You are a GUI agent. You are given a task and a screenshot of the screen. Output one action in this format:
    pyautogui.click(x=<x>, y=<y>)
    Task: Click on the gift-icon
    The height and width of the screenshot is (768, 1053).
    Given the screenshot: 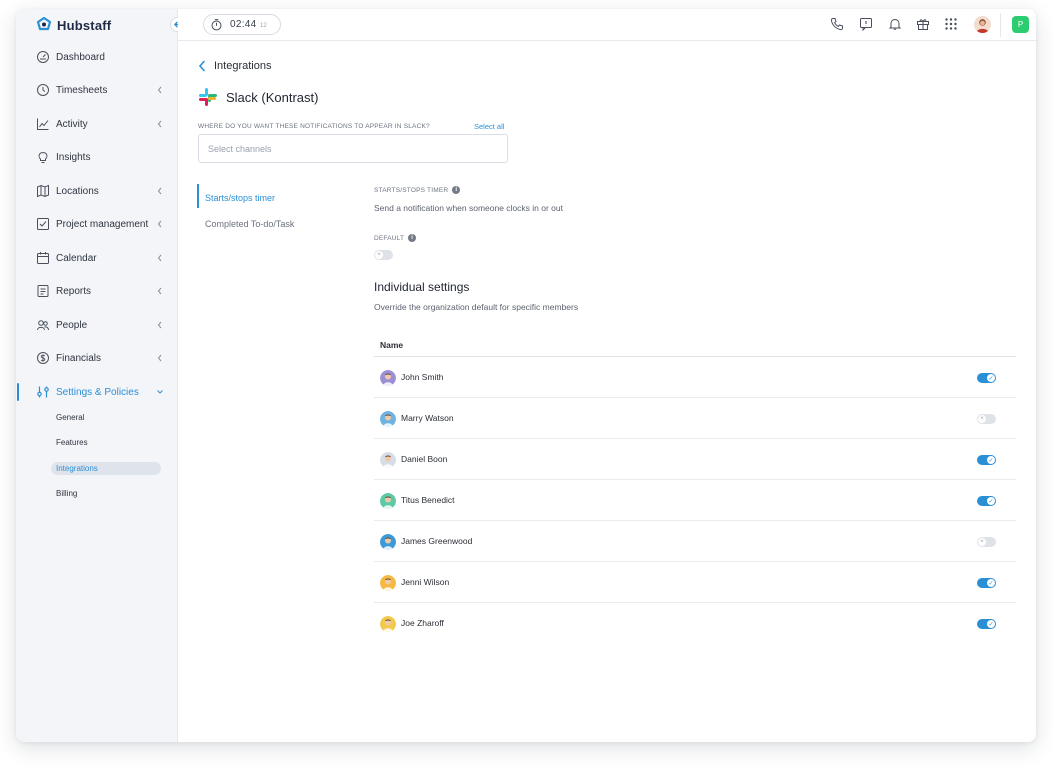 What is the action you would take?
    pyautogui.click(x=923, y=24)
    